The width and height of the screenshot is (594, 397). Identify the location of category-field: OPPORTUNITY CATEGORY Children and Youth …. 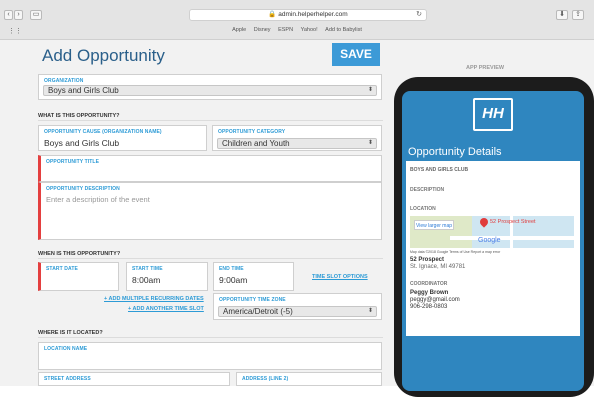
(297, 138).